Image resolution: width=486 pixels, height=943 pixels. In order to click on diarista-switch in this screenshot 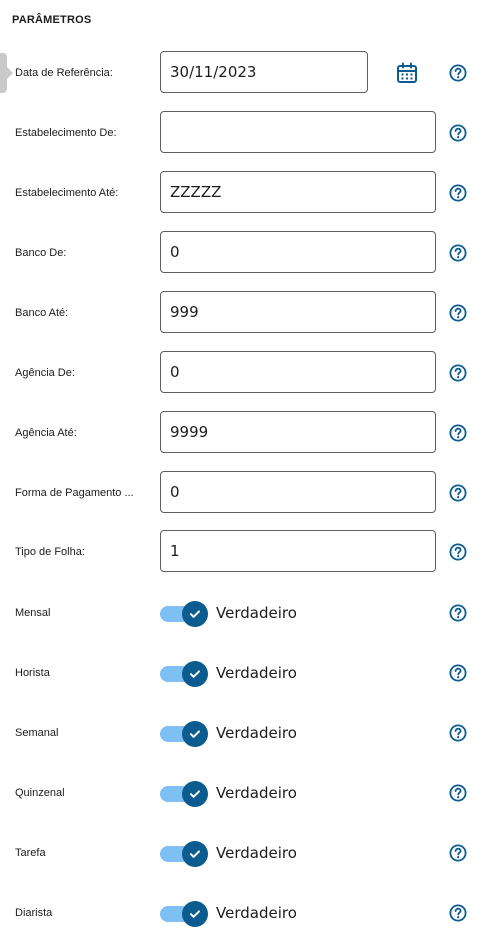, I will do `click(184, 914)`.